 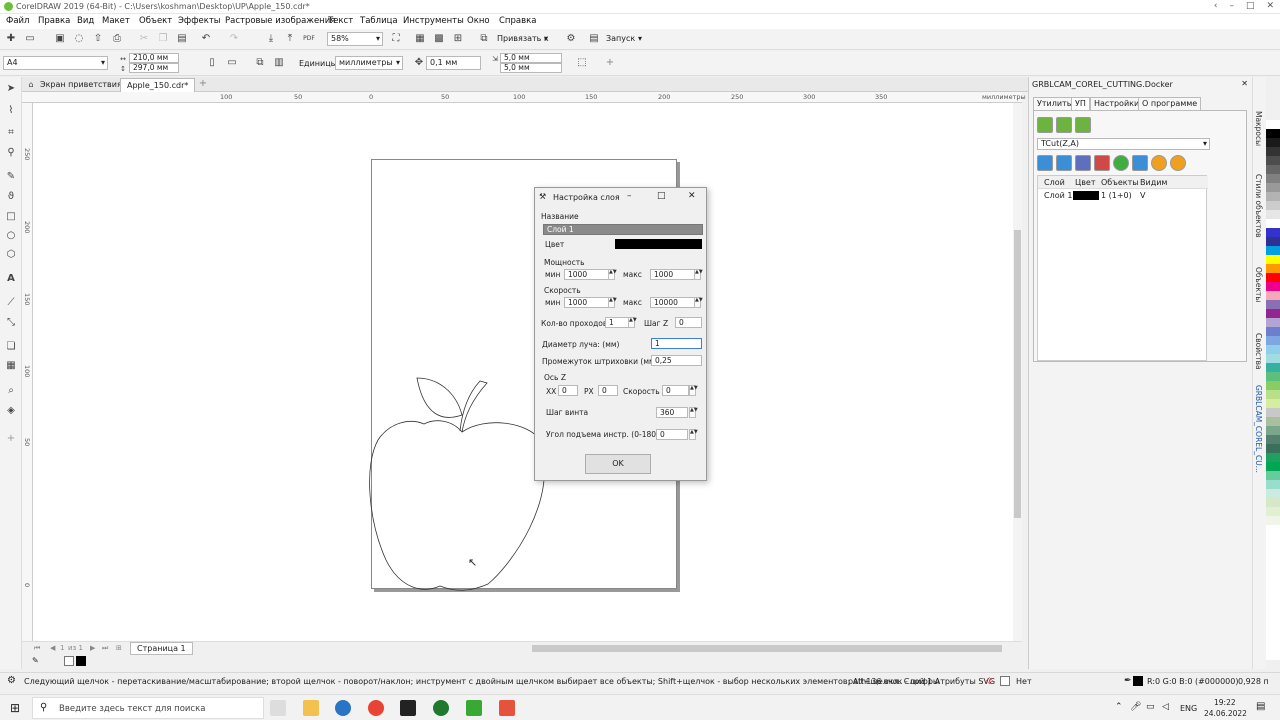 I want to click on tab-apple-document: Apple_150.cdr*, so click(x=158, y=85).